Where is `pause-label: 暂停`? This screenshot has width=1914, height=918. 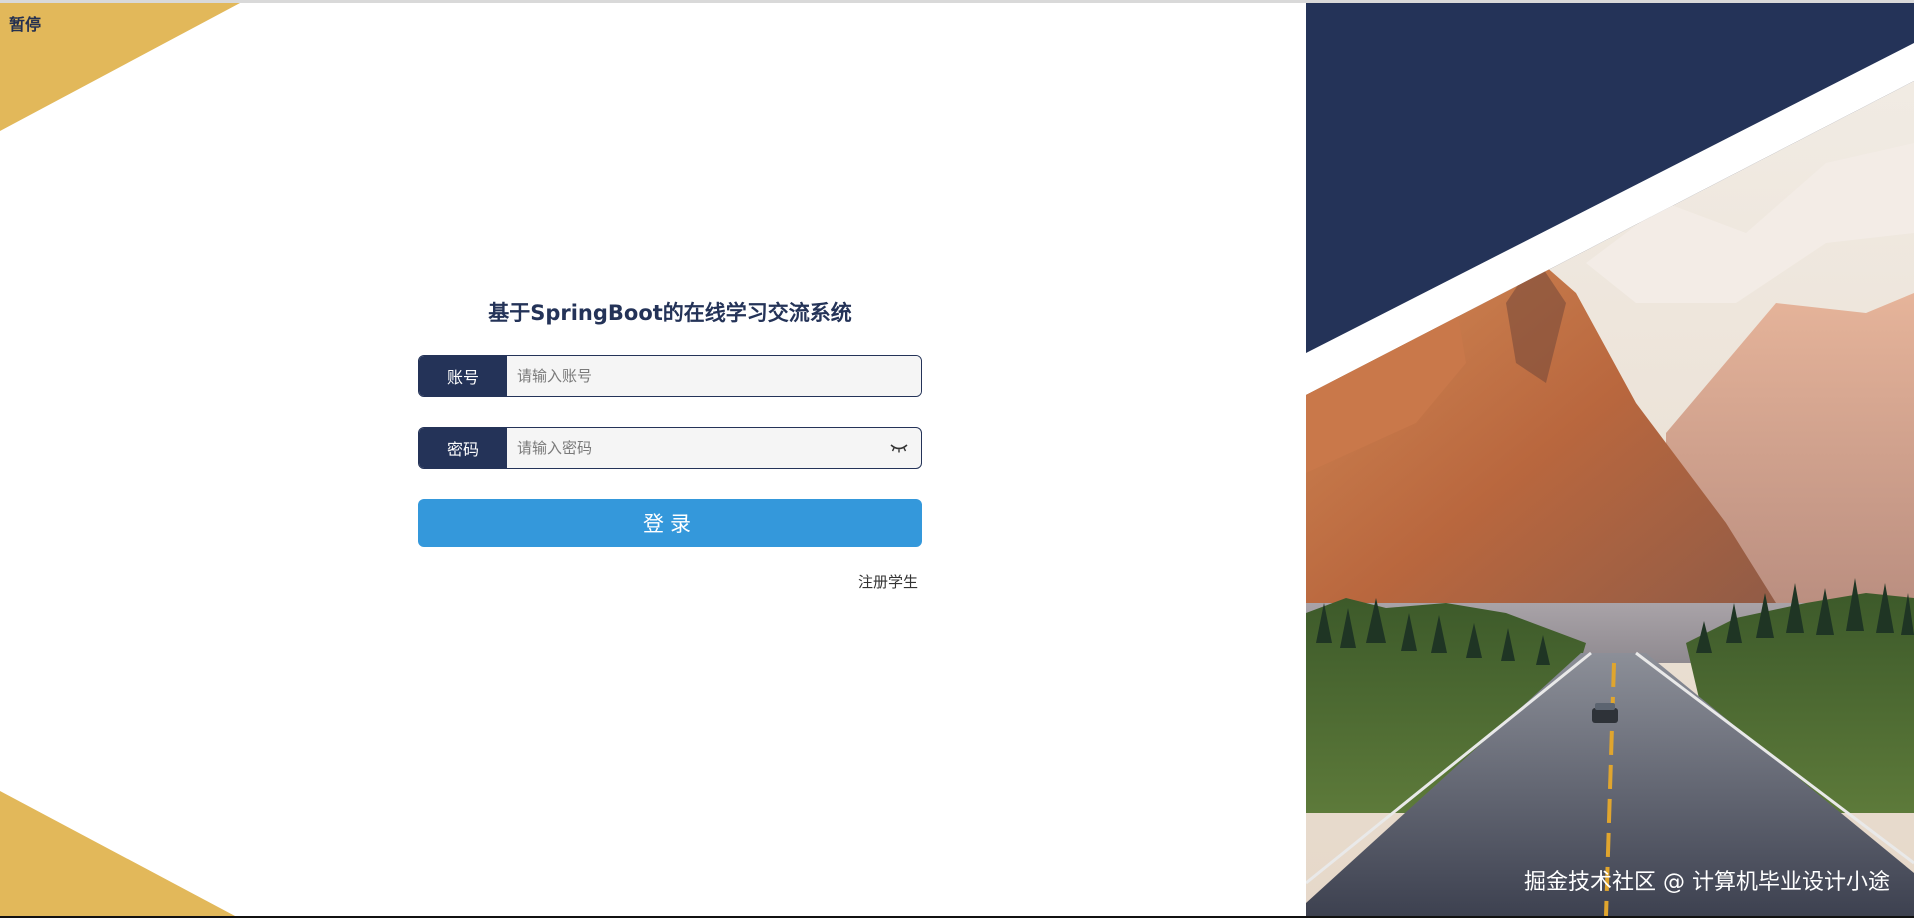
pause-label: 暂停 is located at coordinates (25, 24).